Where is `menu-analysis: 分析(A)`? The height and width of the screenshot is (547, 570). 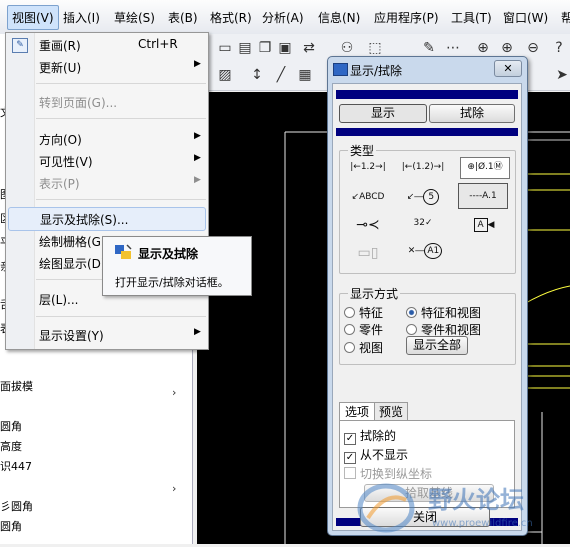
menu-analysis: 分析(A) is located at coordinates (283, 17).